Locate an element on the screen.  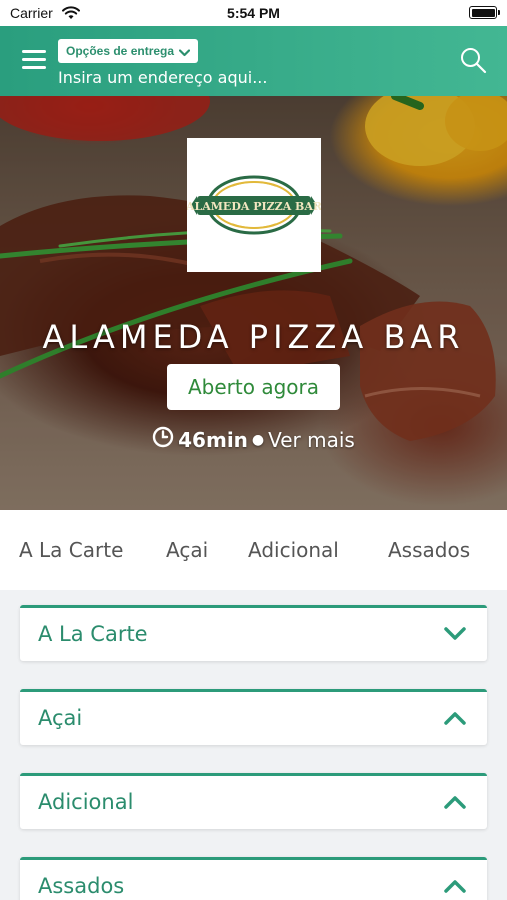
status-bar: Carrier 5:54 PM is located at coordinates (253, 13).